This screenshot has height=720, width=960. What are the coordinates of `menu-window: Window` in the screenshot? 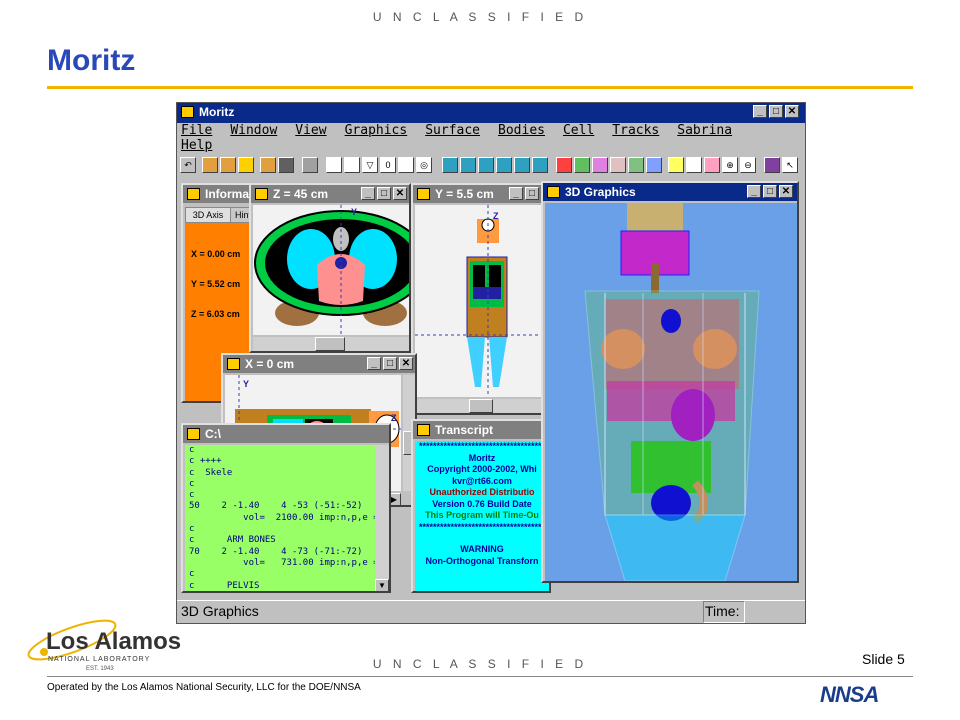 It's located at (253, 130).